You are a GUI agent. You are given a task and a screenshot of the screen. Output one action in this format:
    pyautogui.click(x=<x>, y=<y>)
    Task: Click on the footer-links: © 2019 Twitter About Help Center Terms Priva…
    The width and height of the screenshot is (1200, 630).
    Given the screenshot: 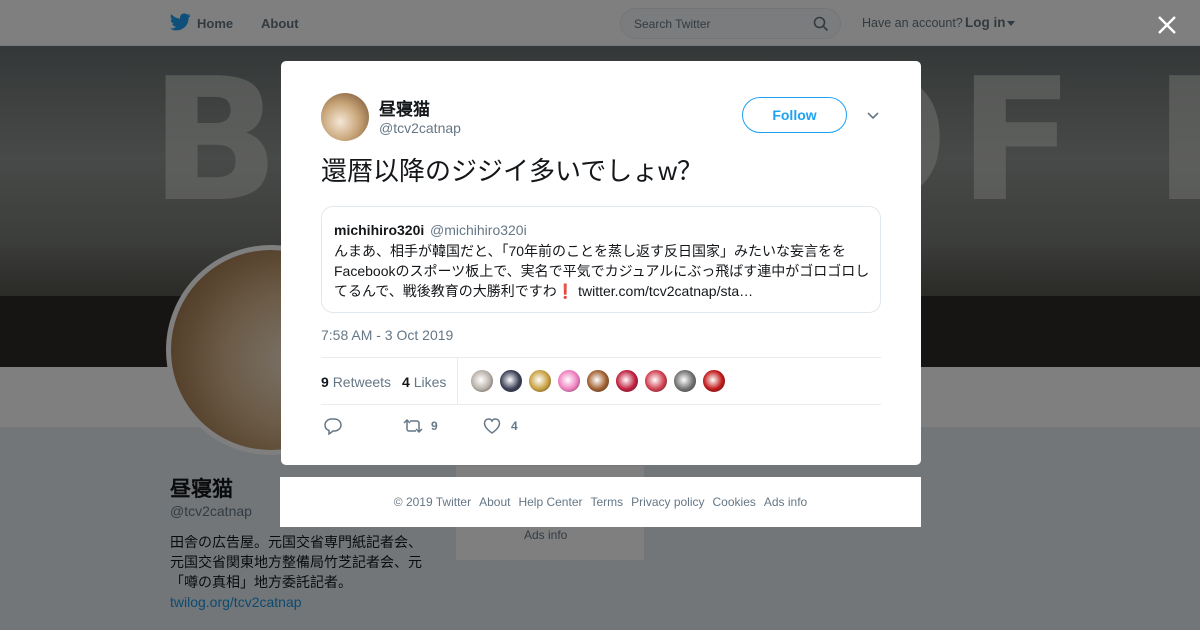 What is the action you would take?
    pyautogui.click(x=600, y=502)
    